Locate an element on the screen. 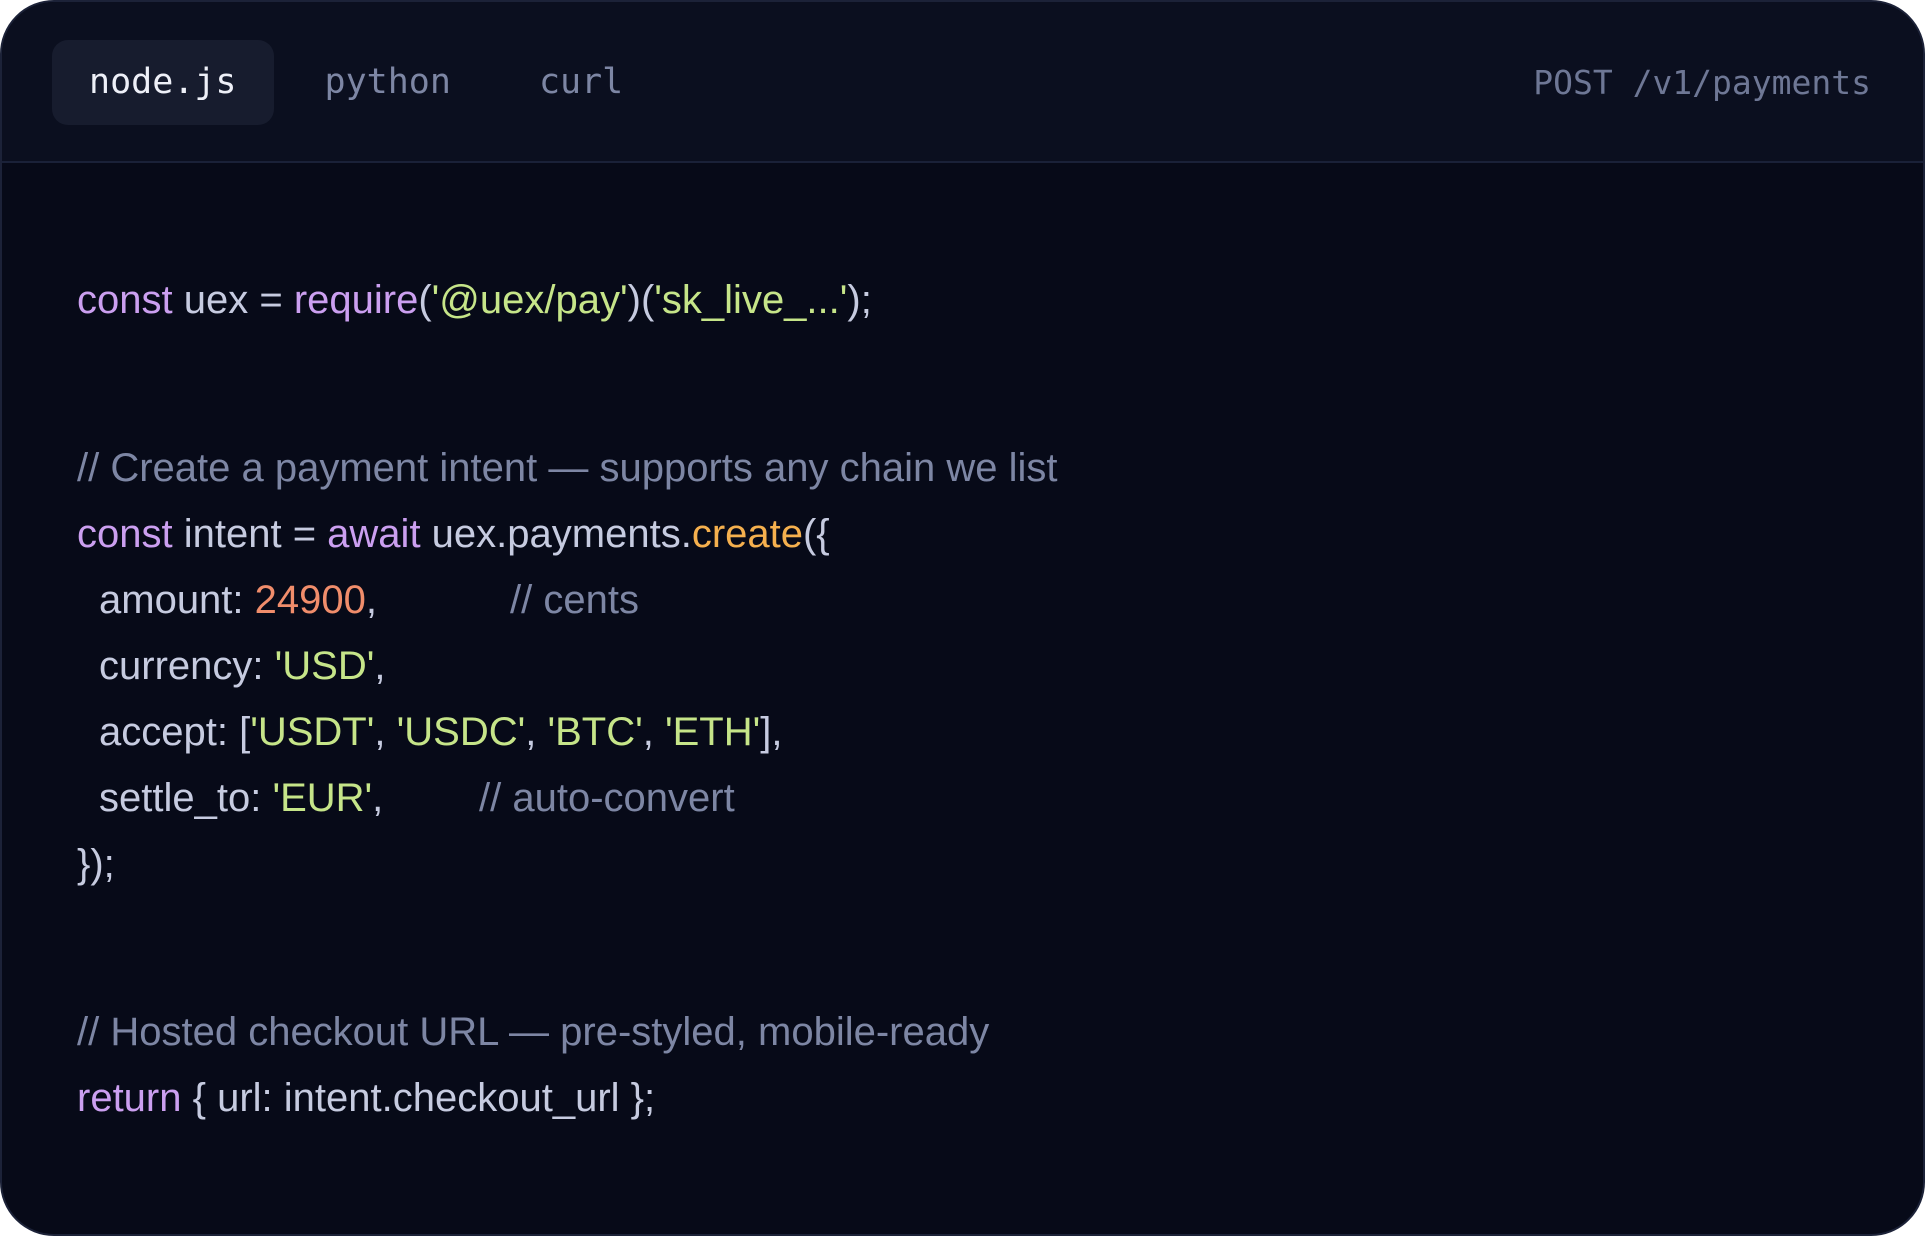 This screenshot has width=1925, height=1236. code-comment: // cents is located at coordinates (574, 600).